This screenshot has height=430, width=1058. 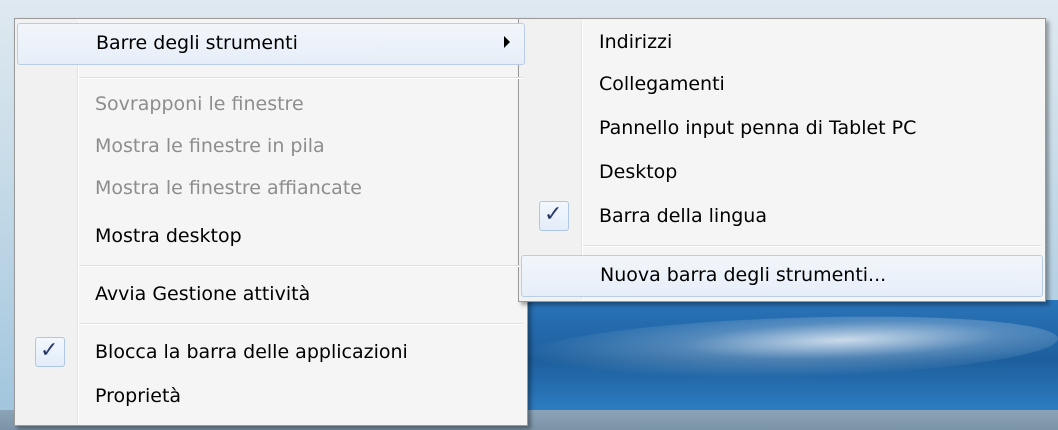 What do you see at coordinates (197, 43) in the screenshot?
I see `menu-item-label: Barre degli strumenti` at bounding box center [197, 43].